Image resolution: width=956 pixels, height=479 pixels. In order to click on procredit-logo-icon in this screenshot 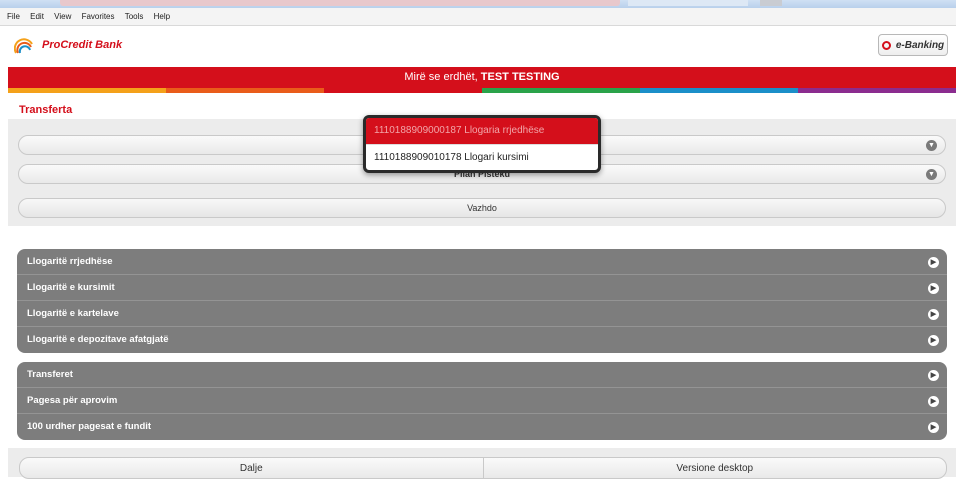, I will do `click(23, 46)`.